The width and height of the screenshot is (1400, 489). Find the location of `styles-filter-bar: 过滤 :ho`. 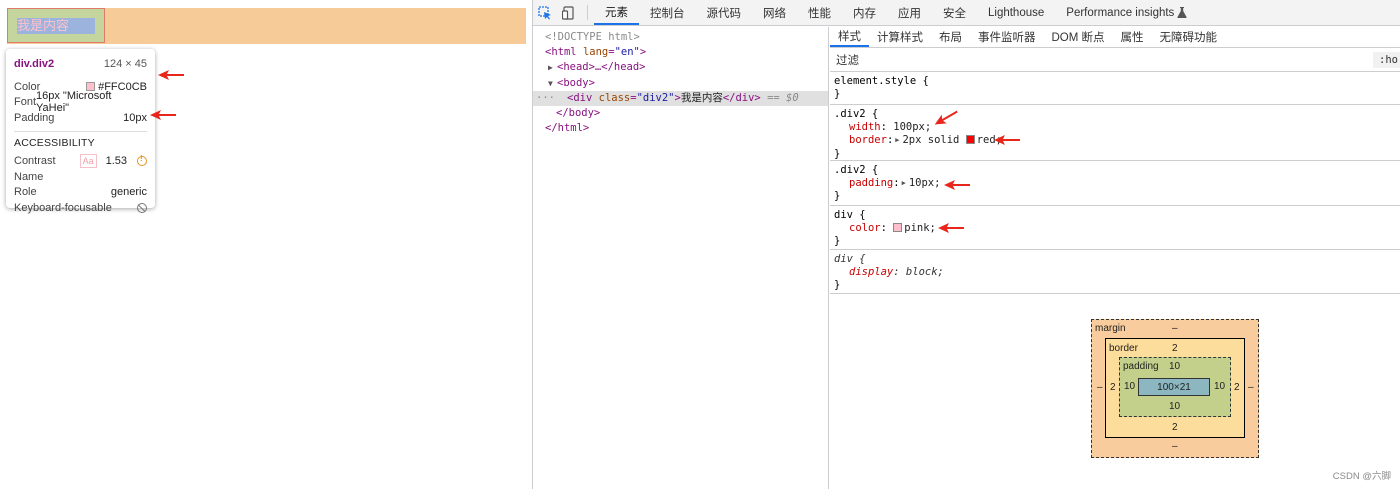

styles-filter-bar: 过滤 :ho is located at coordinates (1115, 60).